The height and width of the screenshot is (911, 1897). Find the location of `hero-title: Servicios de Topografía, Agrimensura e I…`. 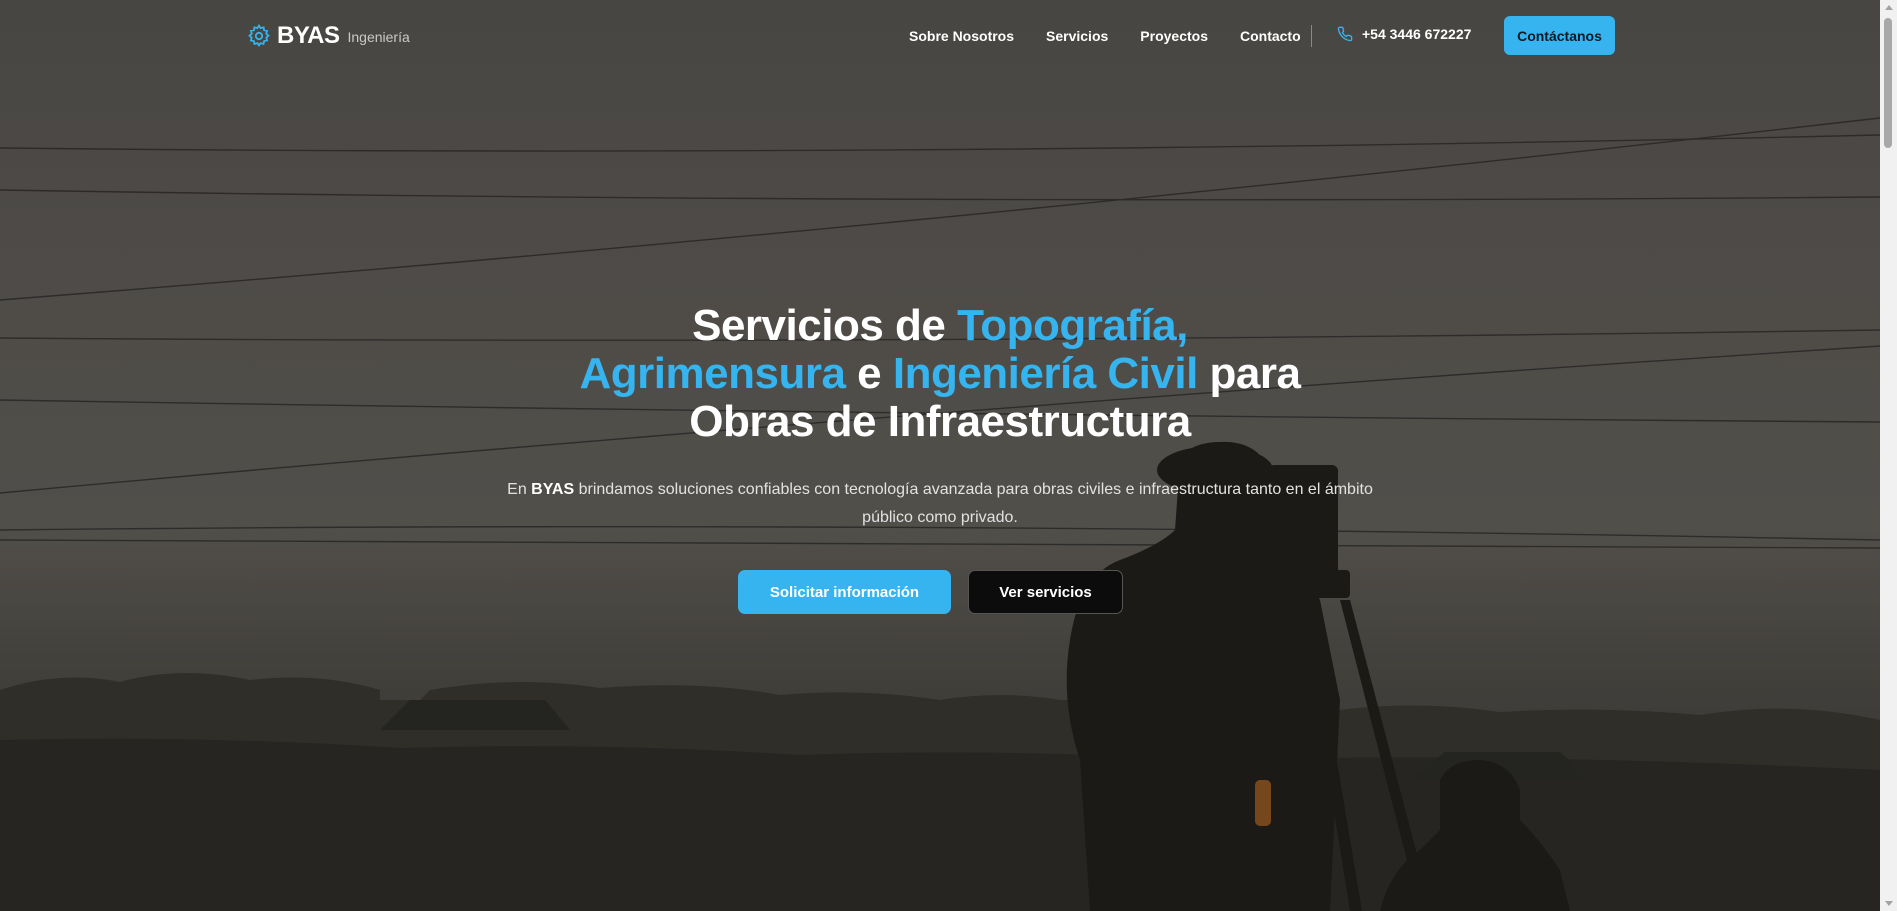

hero-title: Servicios de Topografía, Agrimensura e I… is located at coordinates (940, 374).